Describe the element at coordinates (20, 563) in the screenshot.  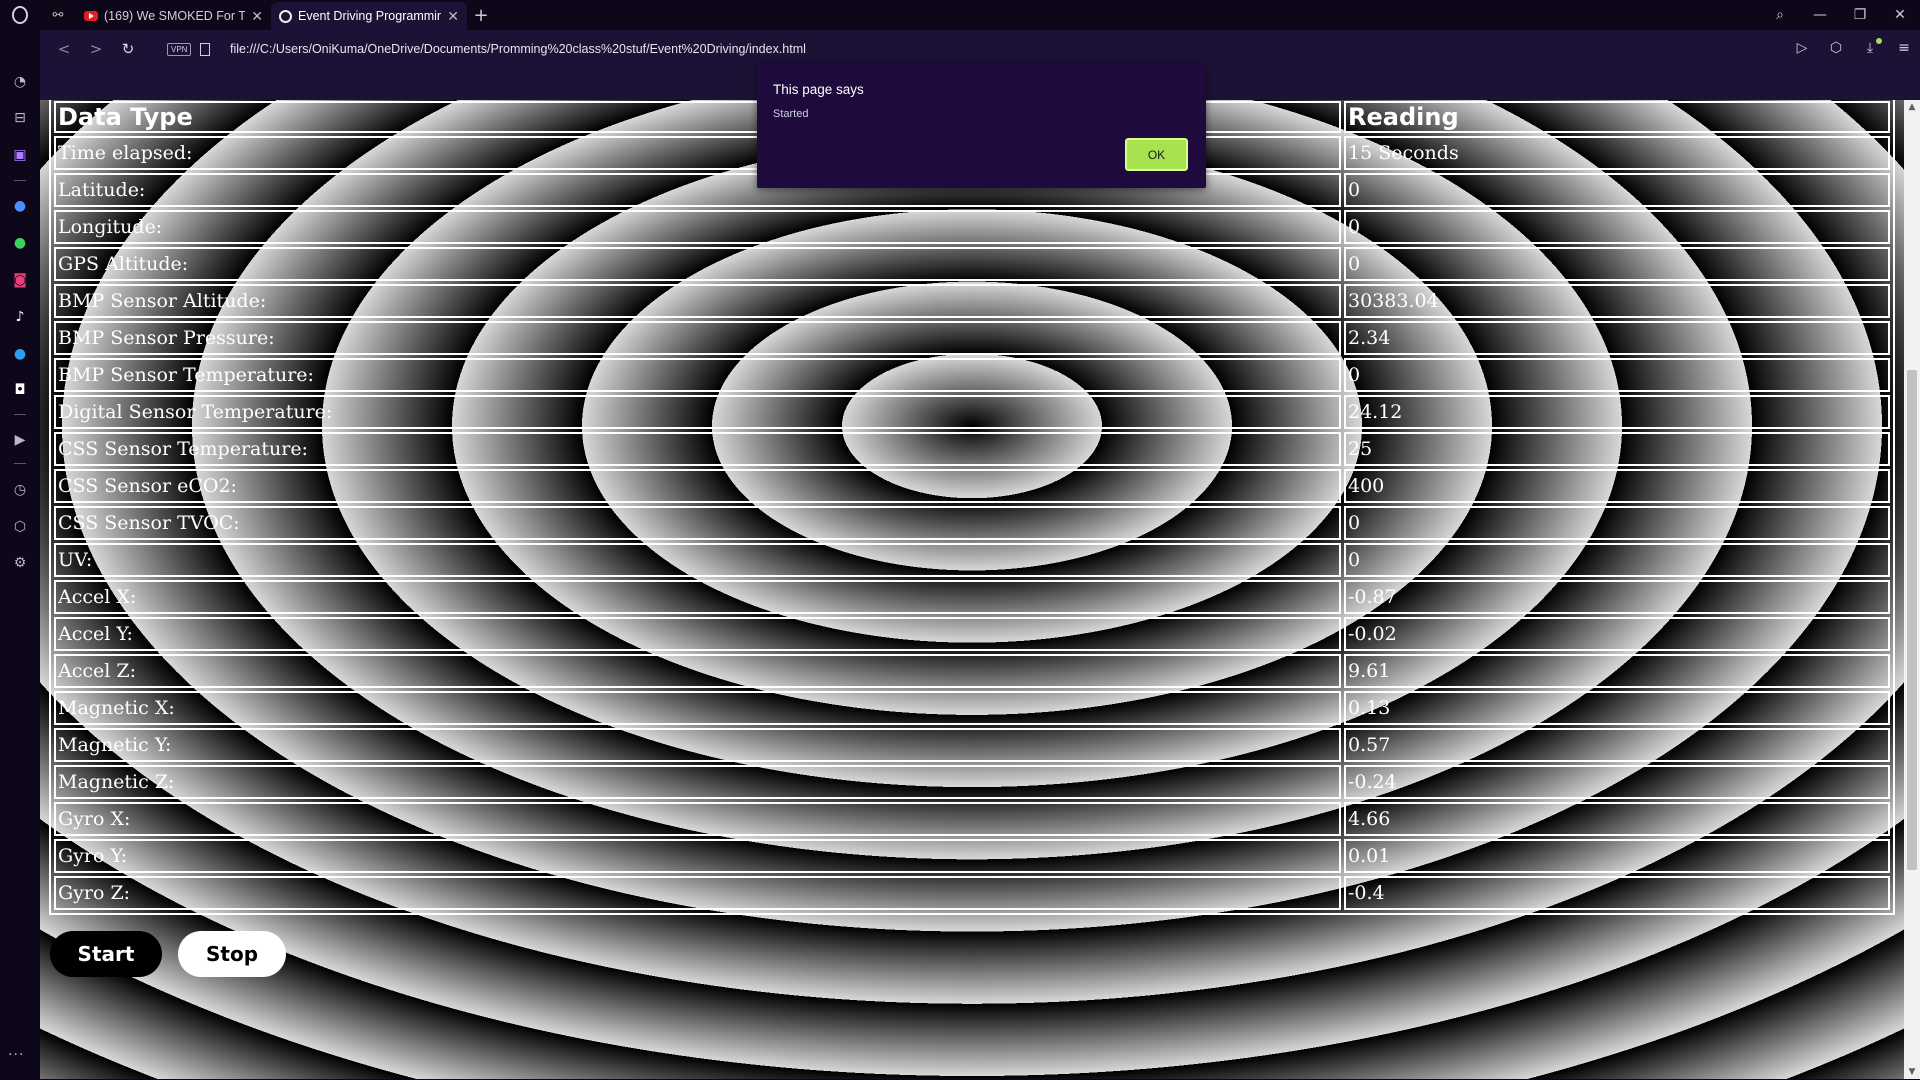
I see `settings-icon: ⚙` at that location.